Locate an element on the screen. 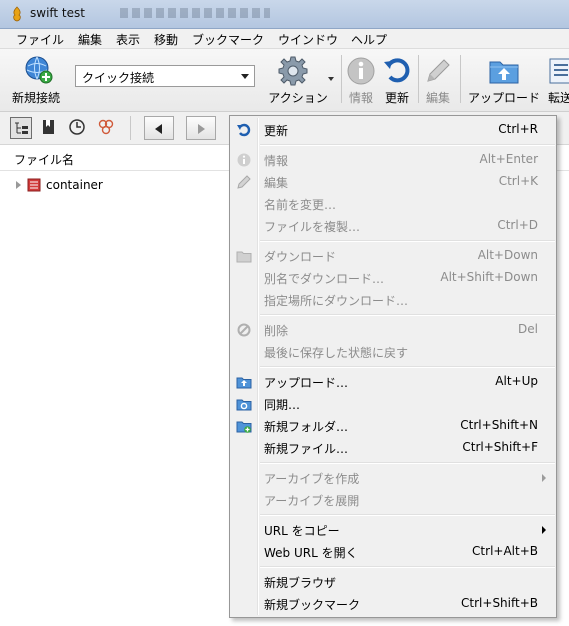 This screenshot has width=569, height=626. forward-button is located at coordinates (201, 128).